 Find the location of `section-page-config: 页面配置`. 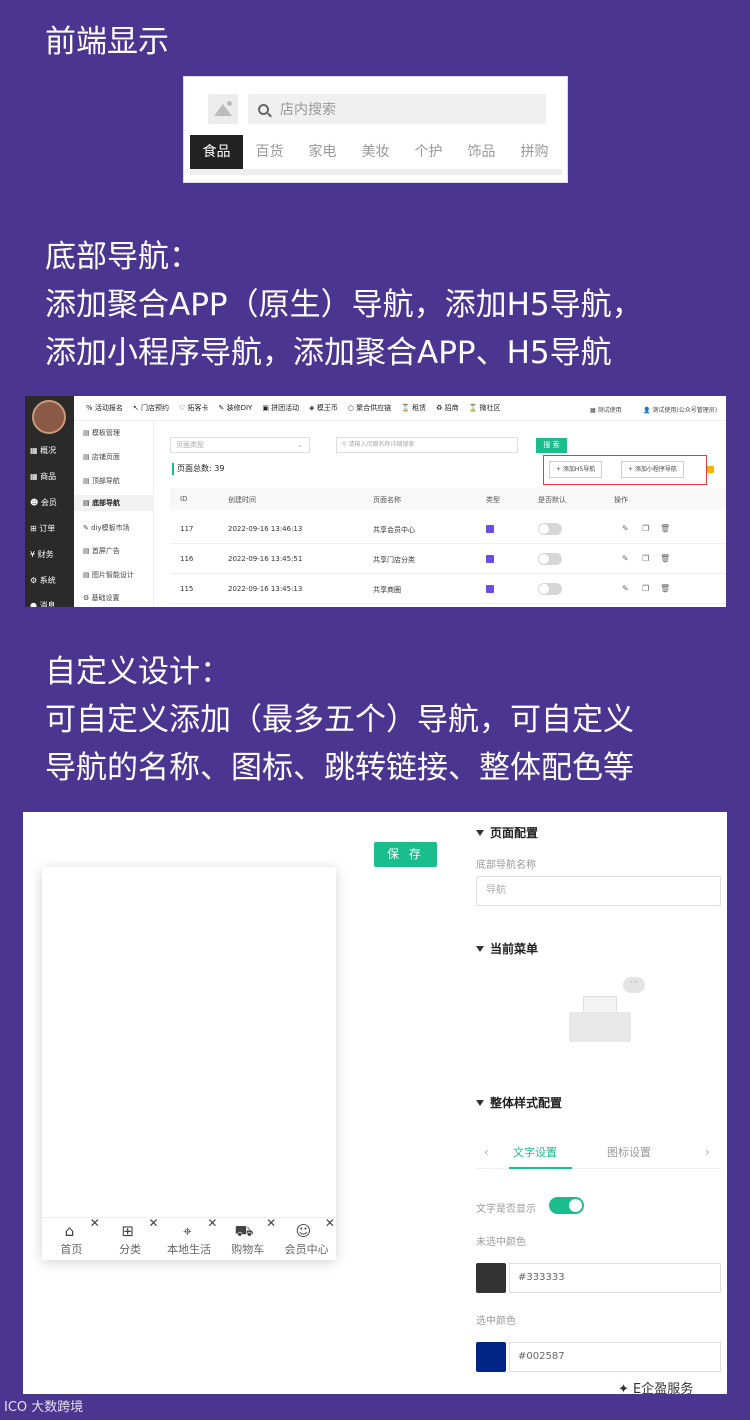

section-page-config: 页面配置 is located at coordinates (507, 832).